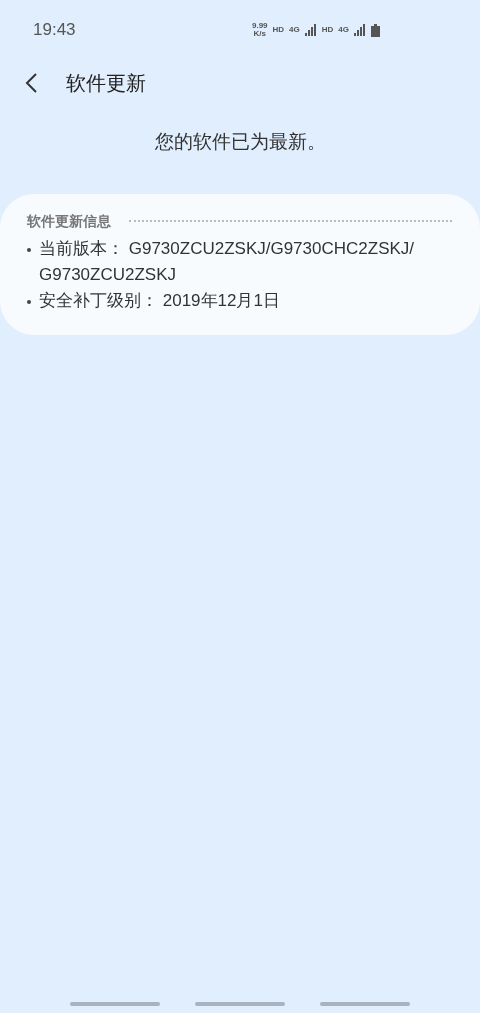 The height and width of the screenshot is (1013, 480). What do you see at coordinates (259, 34) in the screenshot?
I see `network-speed: K/s` at bounding box center [259, 34].